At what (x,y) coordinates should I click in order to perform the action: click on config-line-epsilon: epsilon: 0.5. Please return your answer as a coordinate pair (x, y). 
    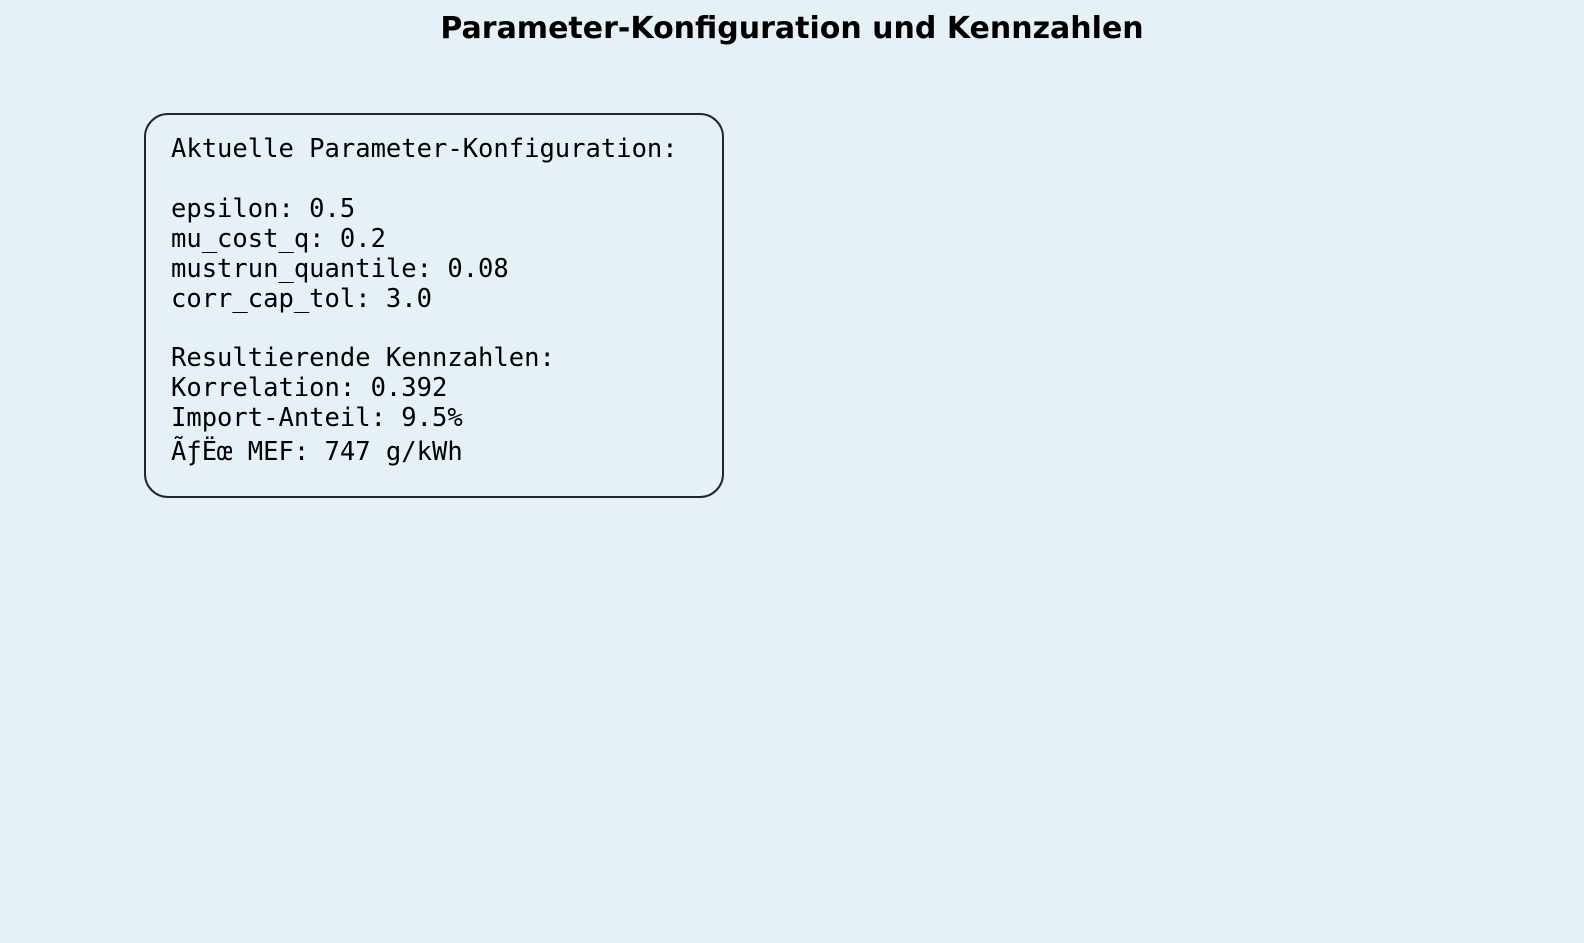
    Looking at the image, I should click on (263, 209).